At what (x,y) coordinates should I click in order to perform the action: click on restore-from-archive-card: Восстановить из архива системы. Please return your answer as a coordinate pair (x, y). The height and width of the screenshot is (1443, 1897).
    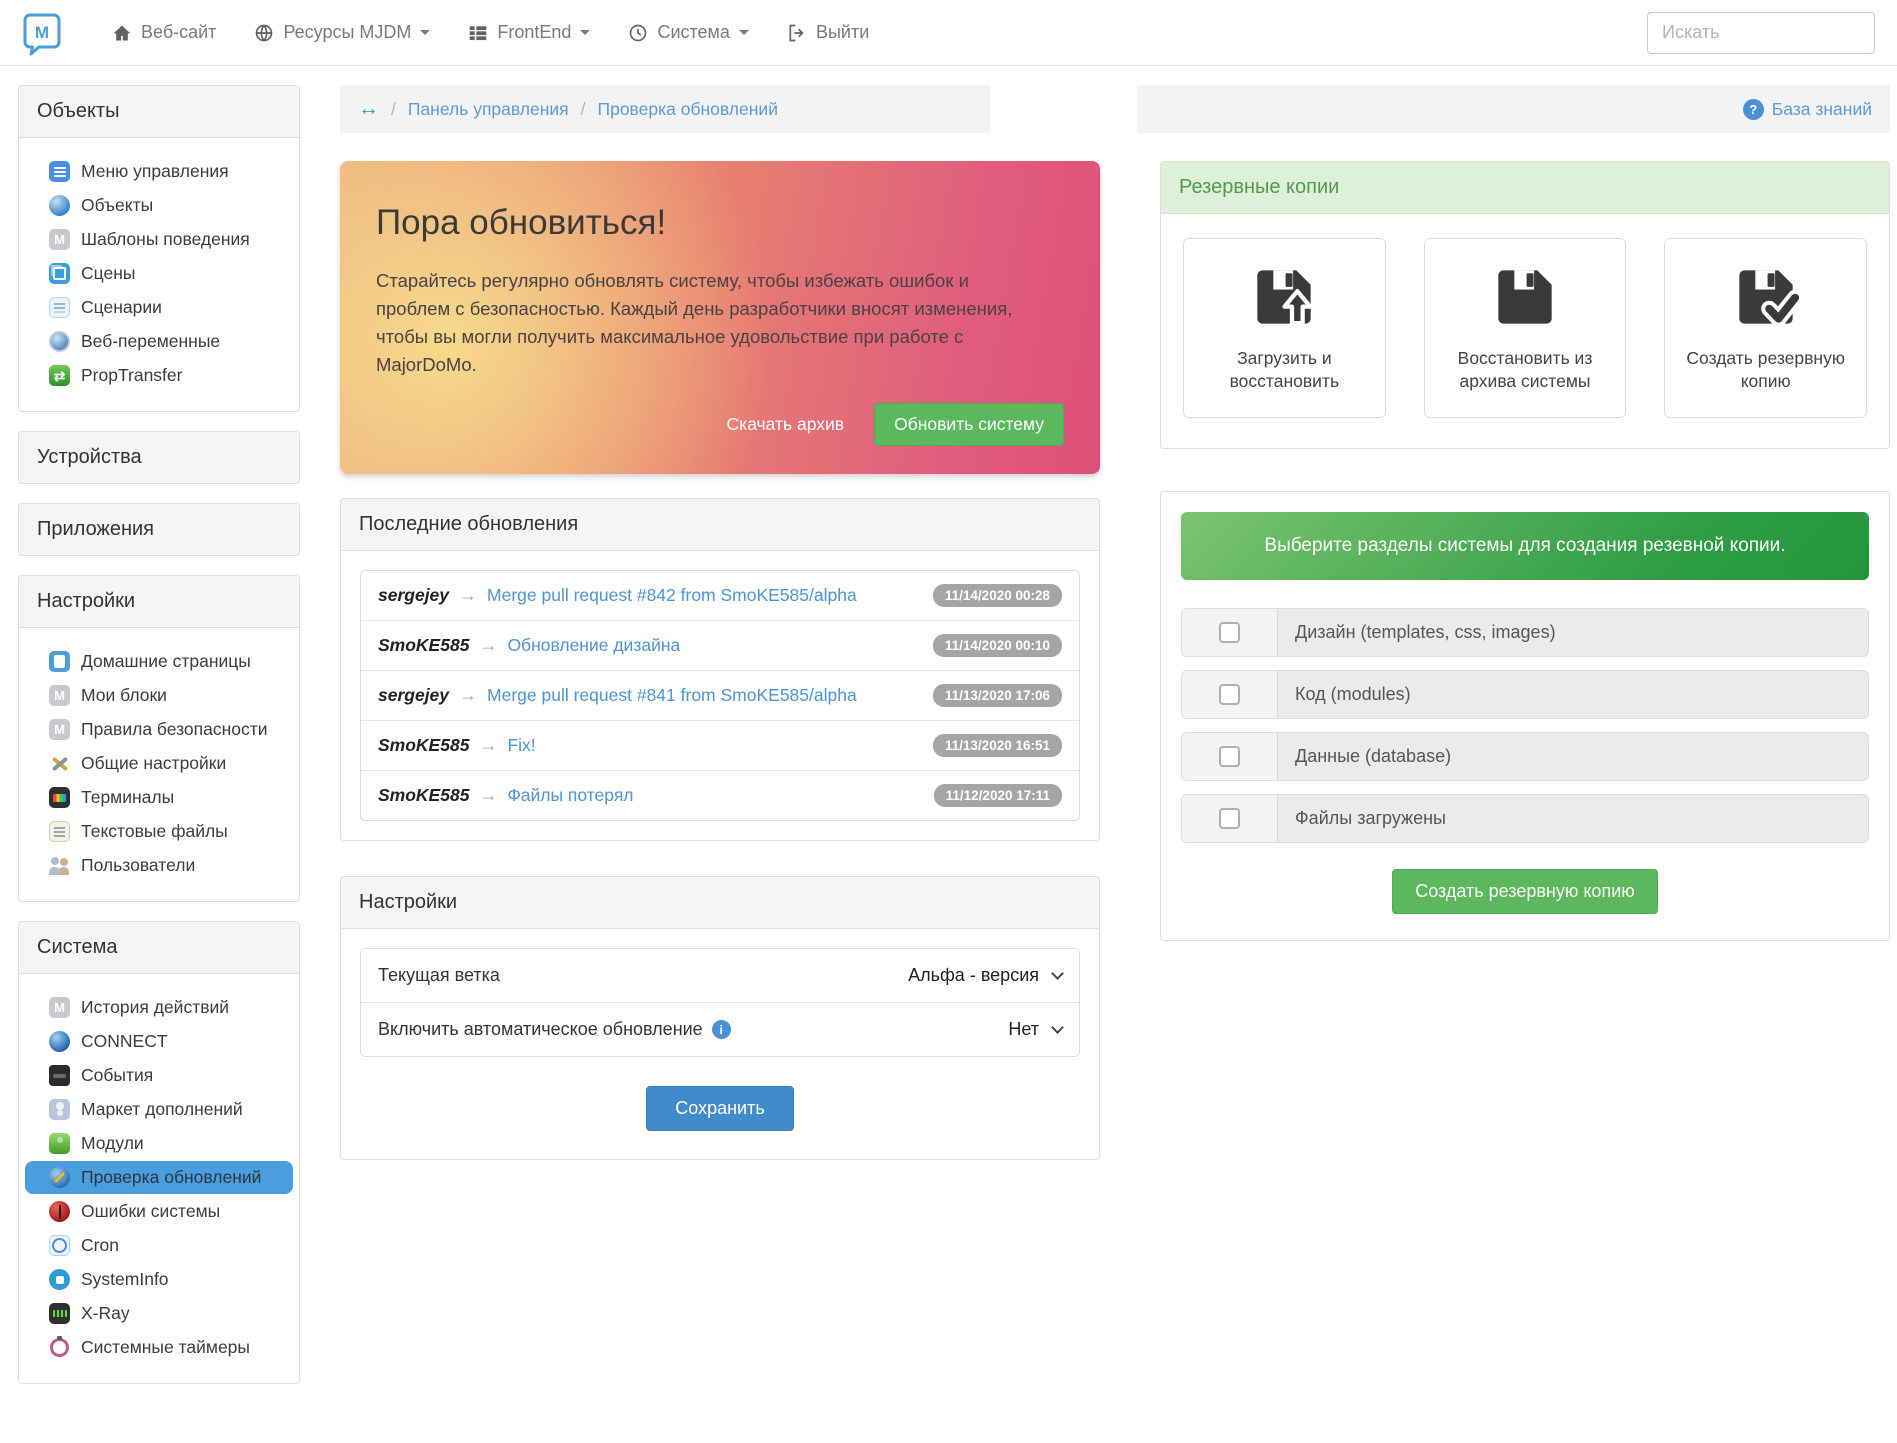
    Looking at the image, I should click on (1525, 328).